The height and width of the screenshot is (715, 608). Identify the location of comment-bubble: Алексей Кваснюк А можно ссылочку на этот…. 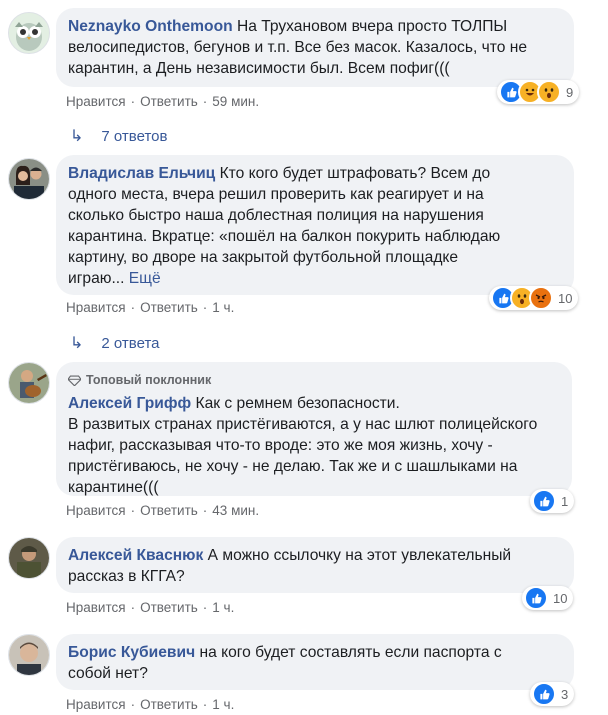
(315, 565).